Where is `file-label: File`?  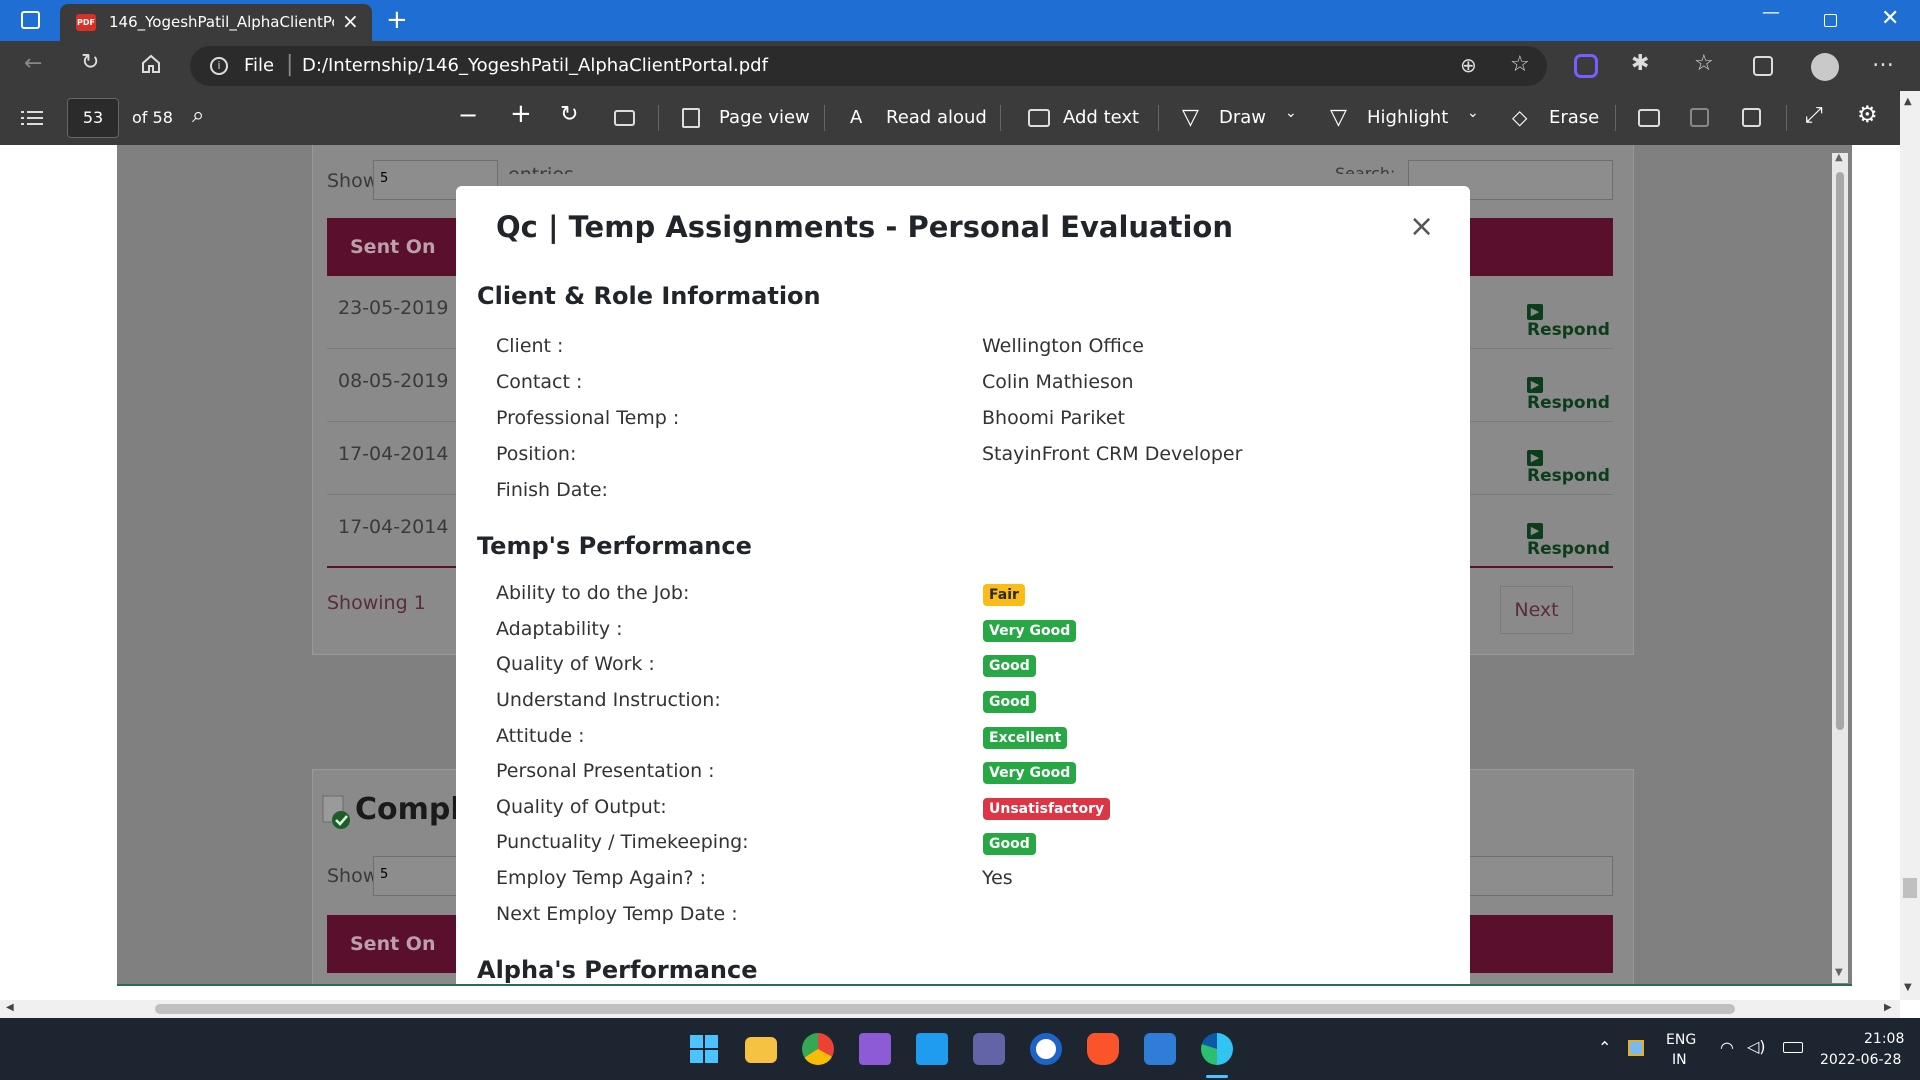
file-label: File is located at coordinates (259, 65).